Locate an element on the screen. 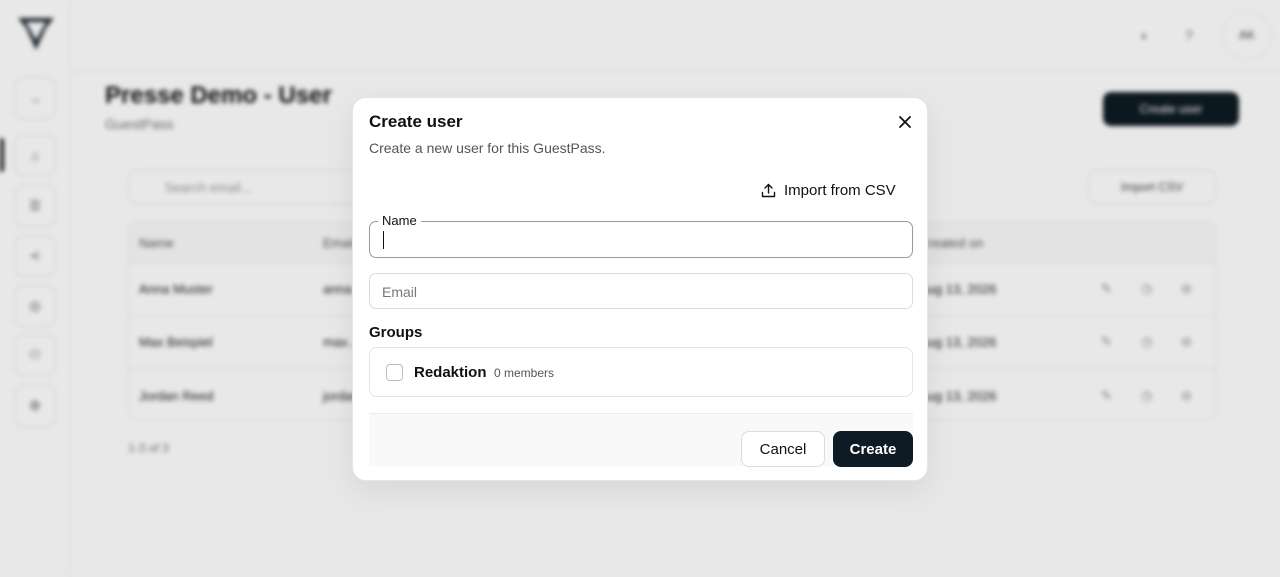 The height and width of the screenshot is (577, 1280). import-from-csv-button: Import from CSV is located at coordinates (828, 190).